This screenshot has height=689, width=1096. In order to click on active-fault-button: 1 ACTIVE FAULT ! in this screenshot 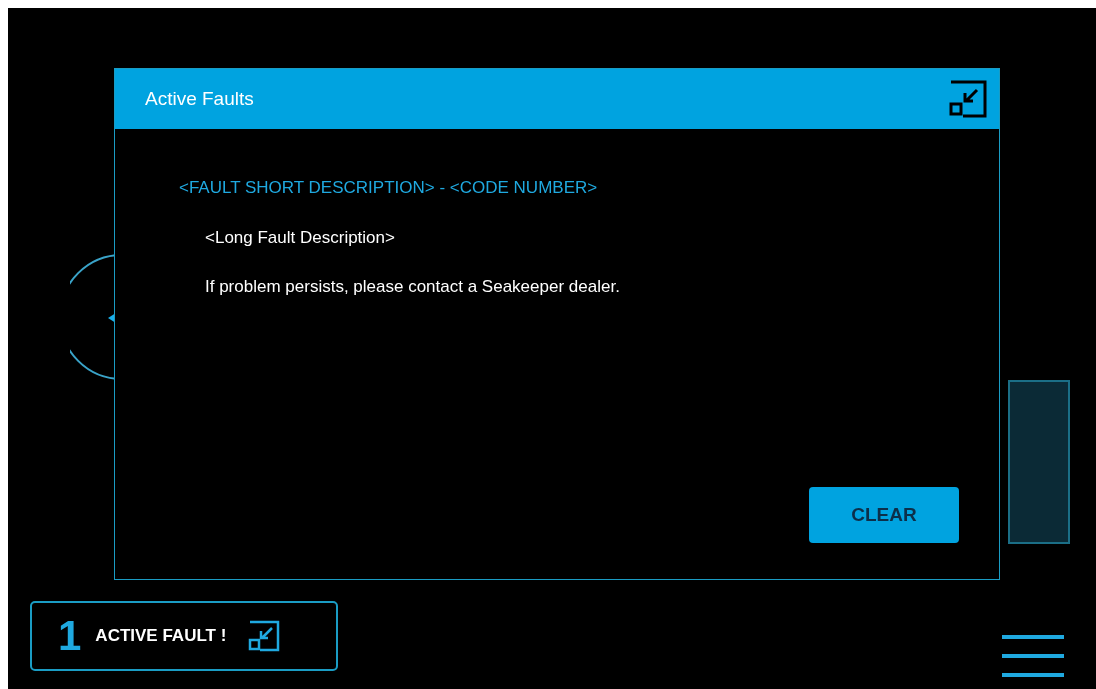, I will do `click(184, 636)`.